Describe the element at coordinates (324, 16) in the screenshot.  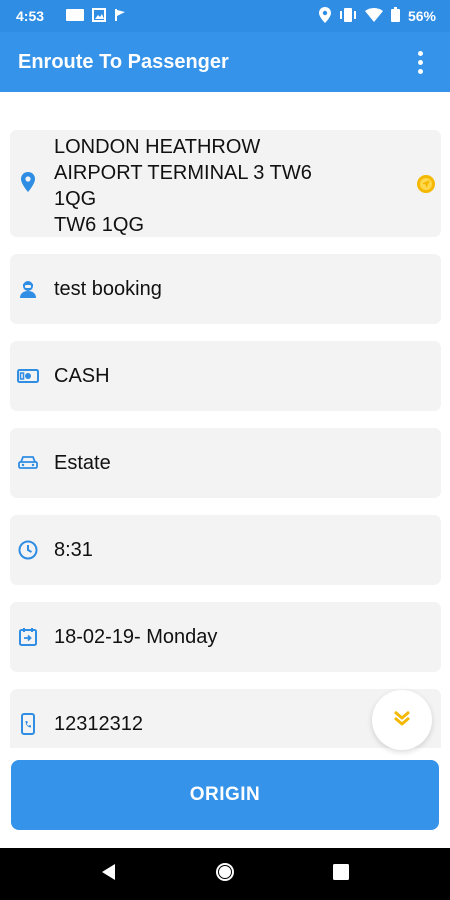
I see `location-icon` at that location.